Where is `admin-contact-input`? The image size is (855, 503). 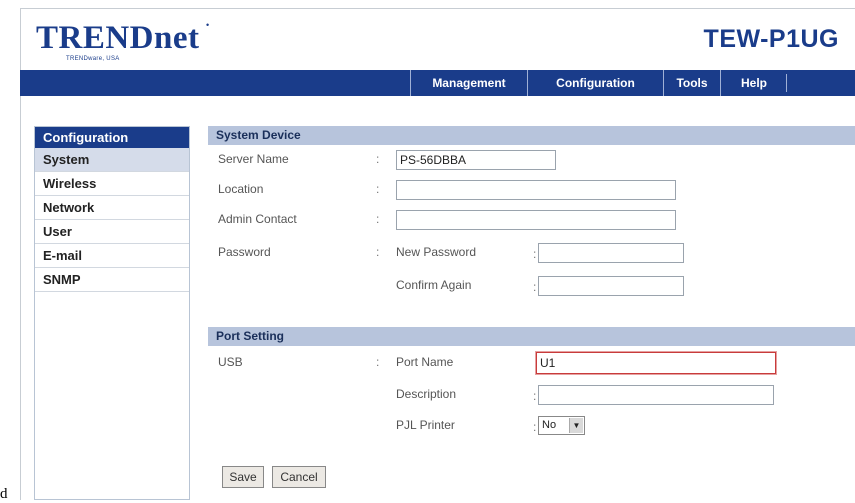
admin-contact-input is located at coordinates (536, 220).